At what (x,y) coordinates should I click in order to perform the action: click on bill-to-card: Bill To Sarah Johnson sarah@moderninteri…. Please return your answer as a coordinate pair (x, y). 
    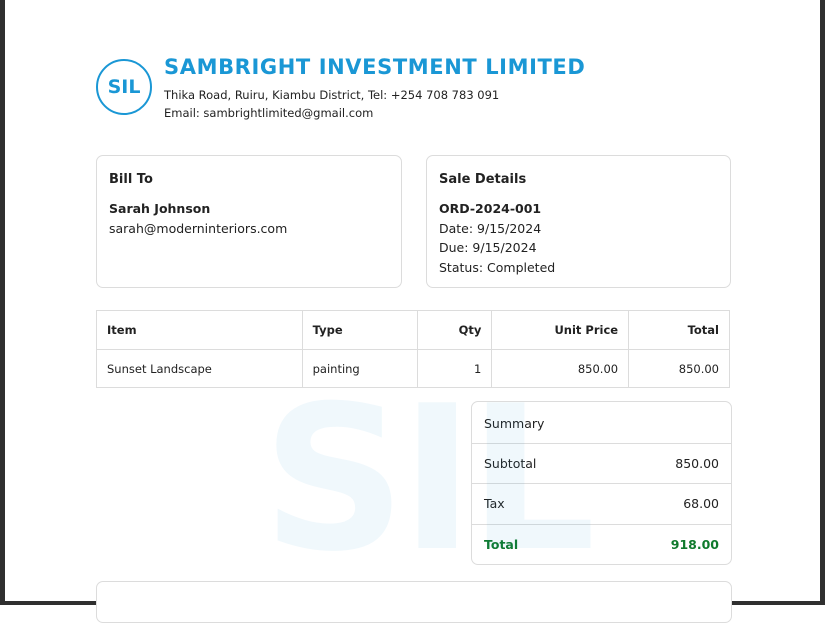
    Looking at the image, I should click on (249, 221).